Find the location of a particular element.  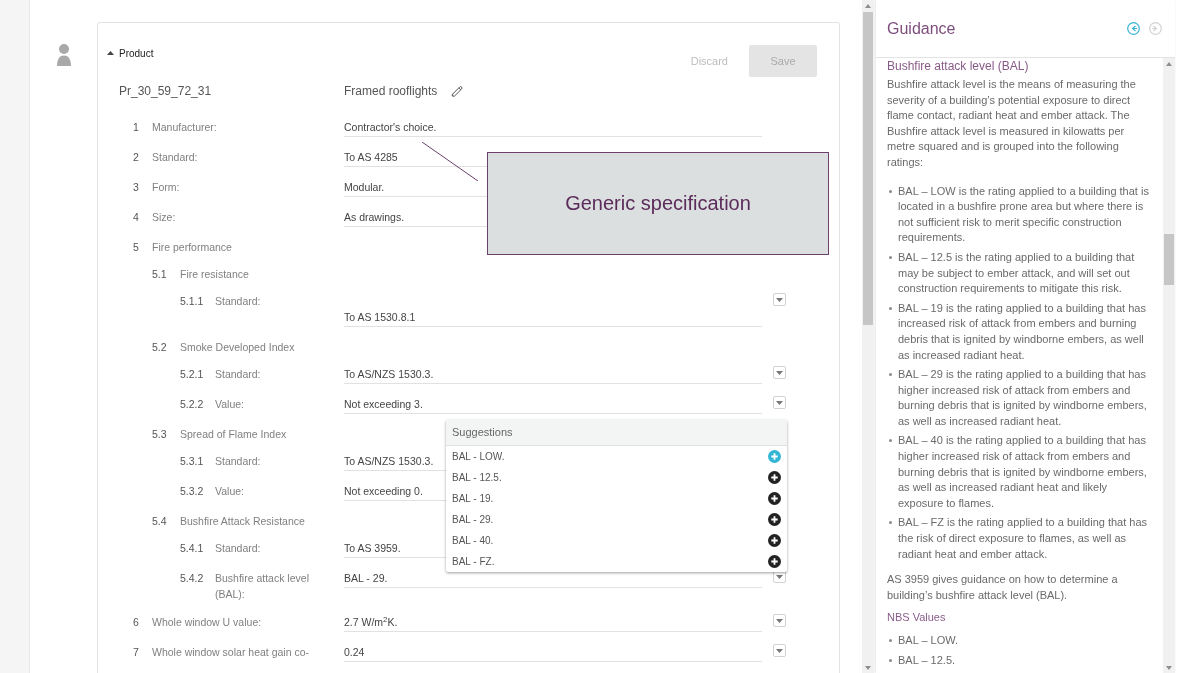

clause-number: 7 is located at coordinates (136, 652).